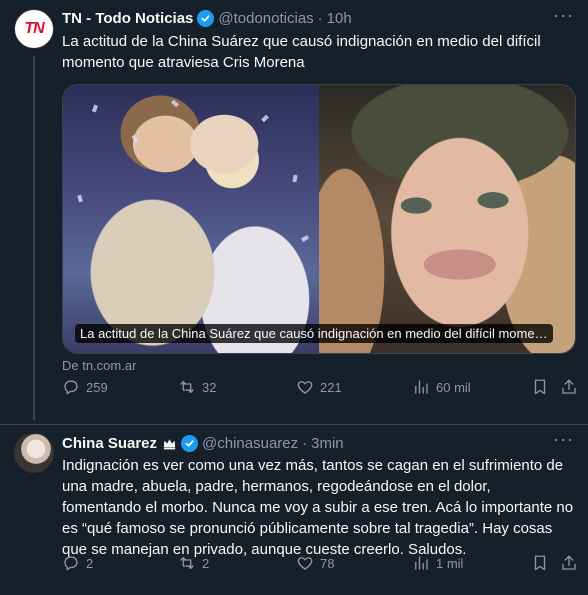  What do you see at coordinates (339, 18) in the screenshot?
I see `timestamp: 10h` at bounding box center [339, 18].